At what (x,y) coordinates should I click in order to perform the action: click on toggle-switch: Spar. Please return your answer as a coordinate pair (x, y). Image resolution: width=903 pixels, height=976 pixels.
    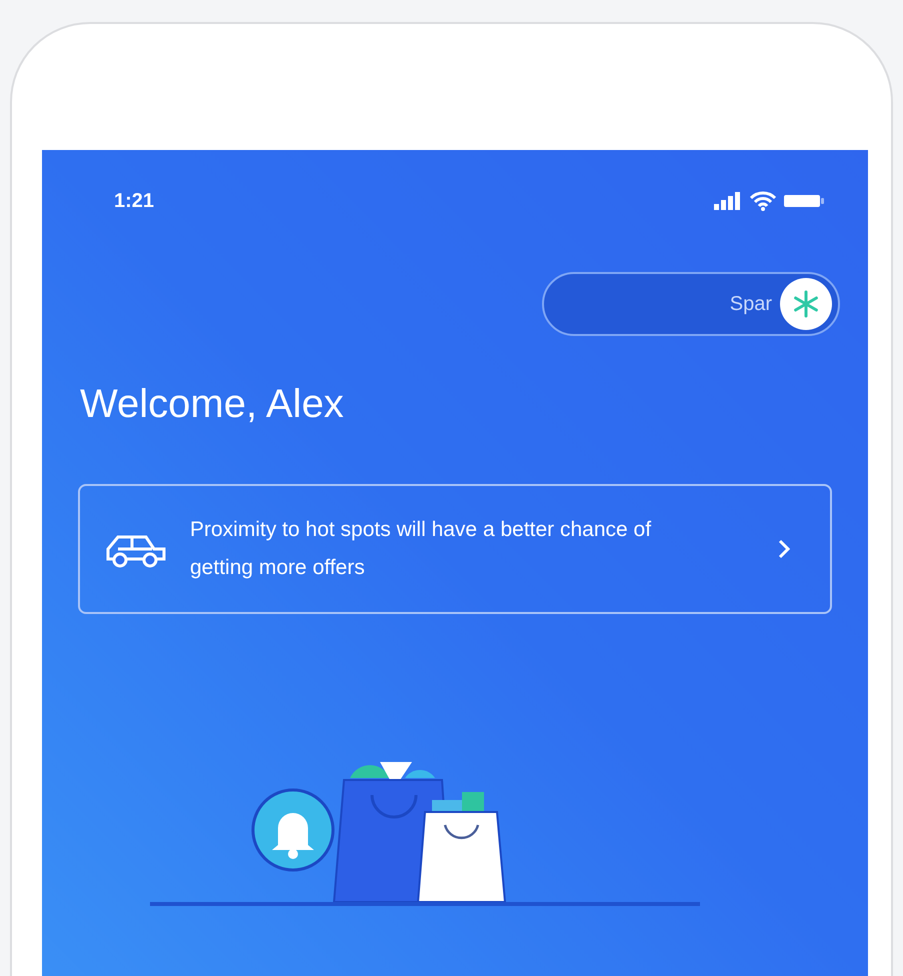
    Looking at the image, I should click on (691, 304).